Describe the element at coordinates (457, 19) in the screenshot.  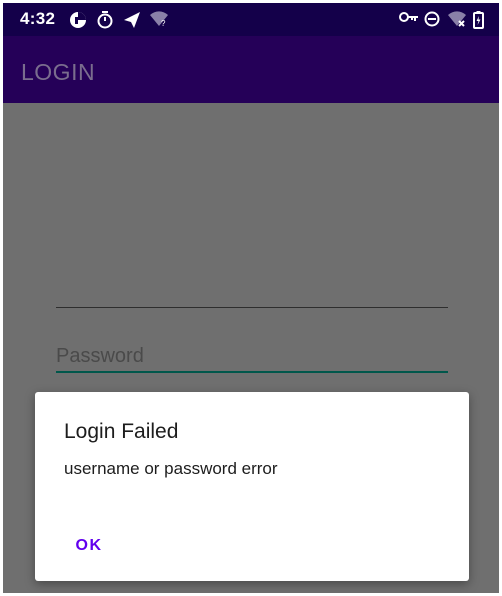
I see `wifi-off-icon` at that location.